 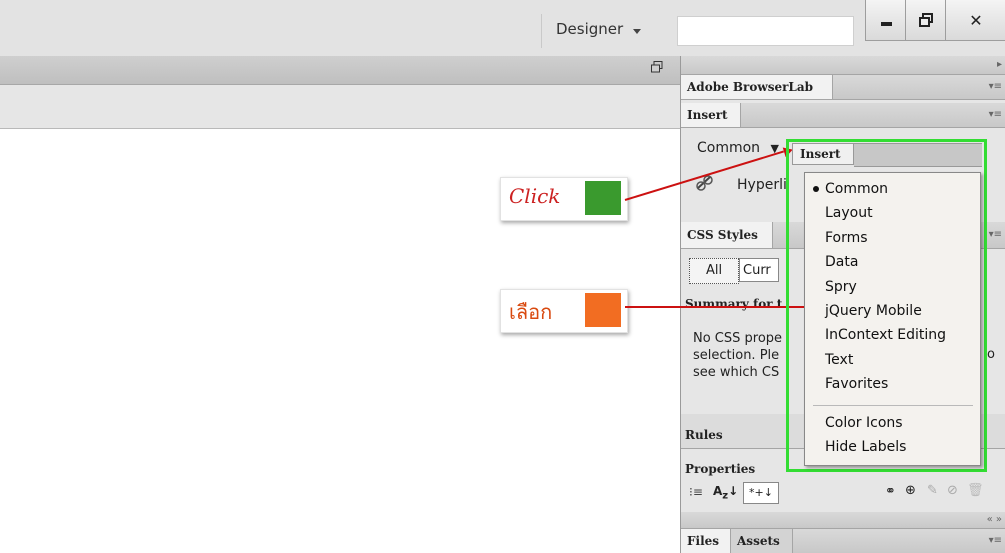 I want to click on restore-window-icon, so click(x=657, y=67).